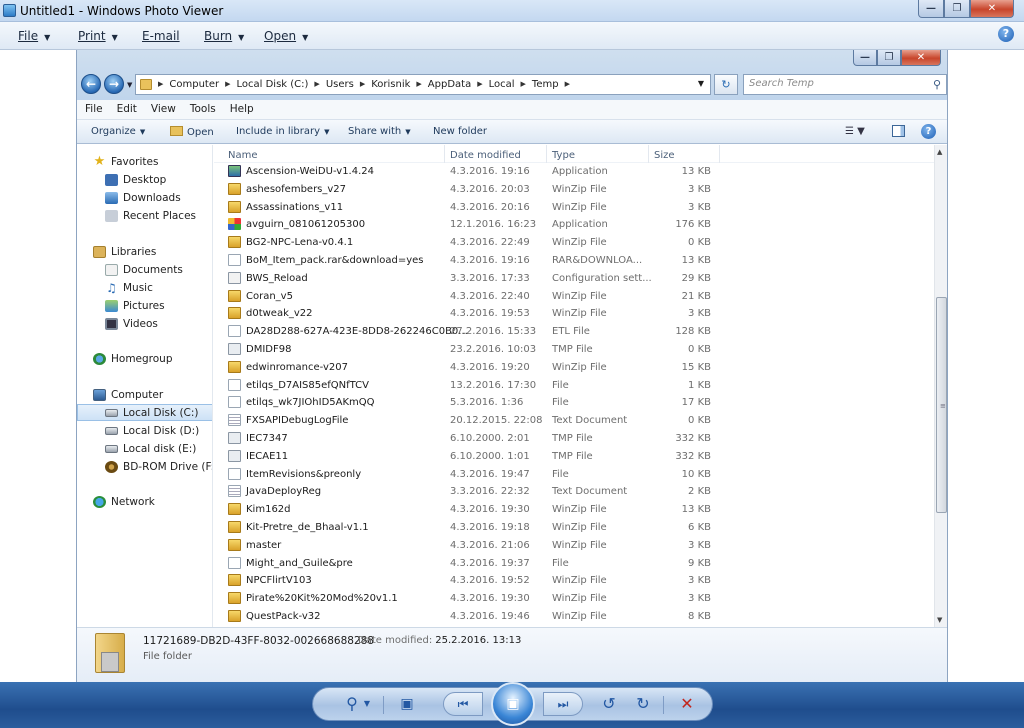  Describe the element at coordinates (726, 84) in the screenshot. I see `refresh-icon: ↻` at that location.